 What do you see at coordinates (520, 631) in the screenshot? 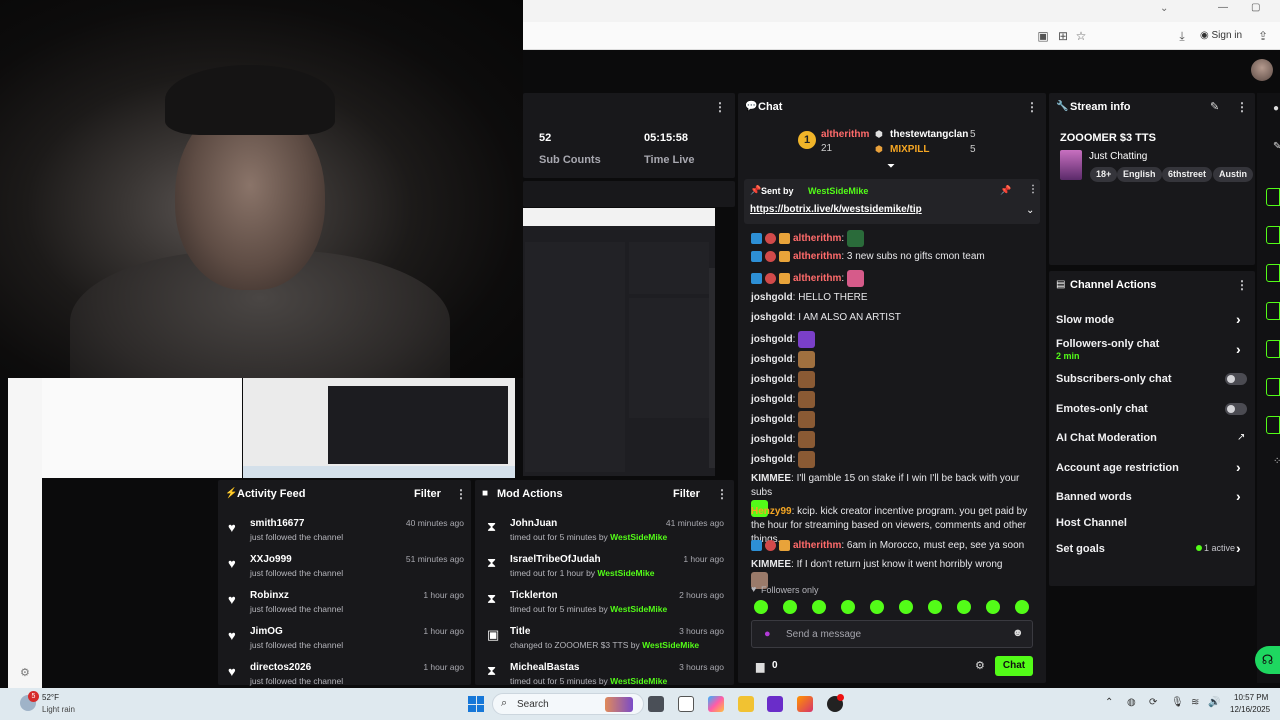
I see `mod-action-target: Title` at bounding box center [520, 631].